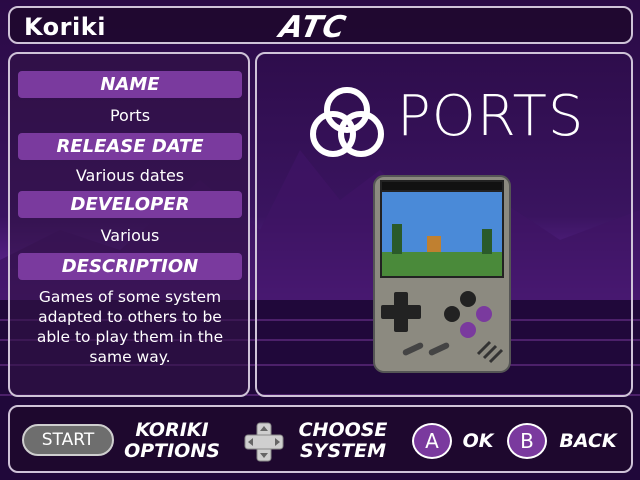 Image resolution: width=640 pixels, height=480 pixels. I want to click on koriki-options-label: KORIKI OPTIONS, so click(172, 441).